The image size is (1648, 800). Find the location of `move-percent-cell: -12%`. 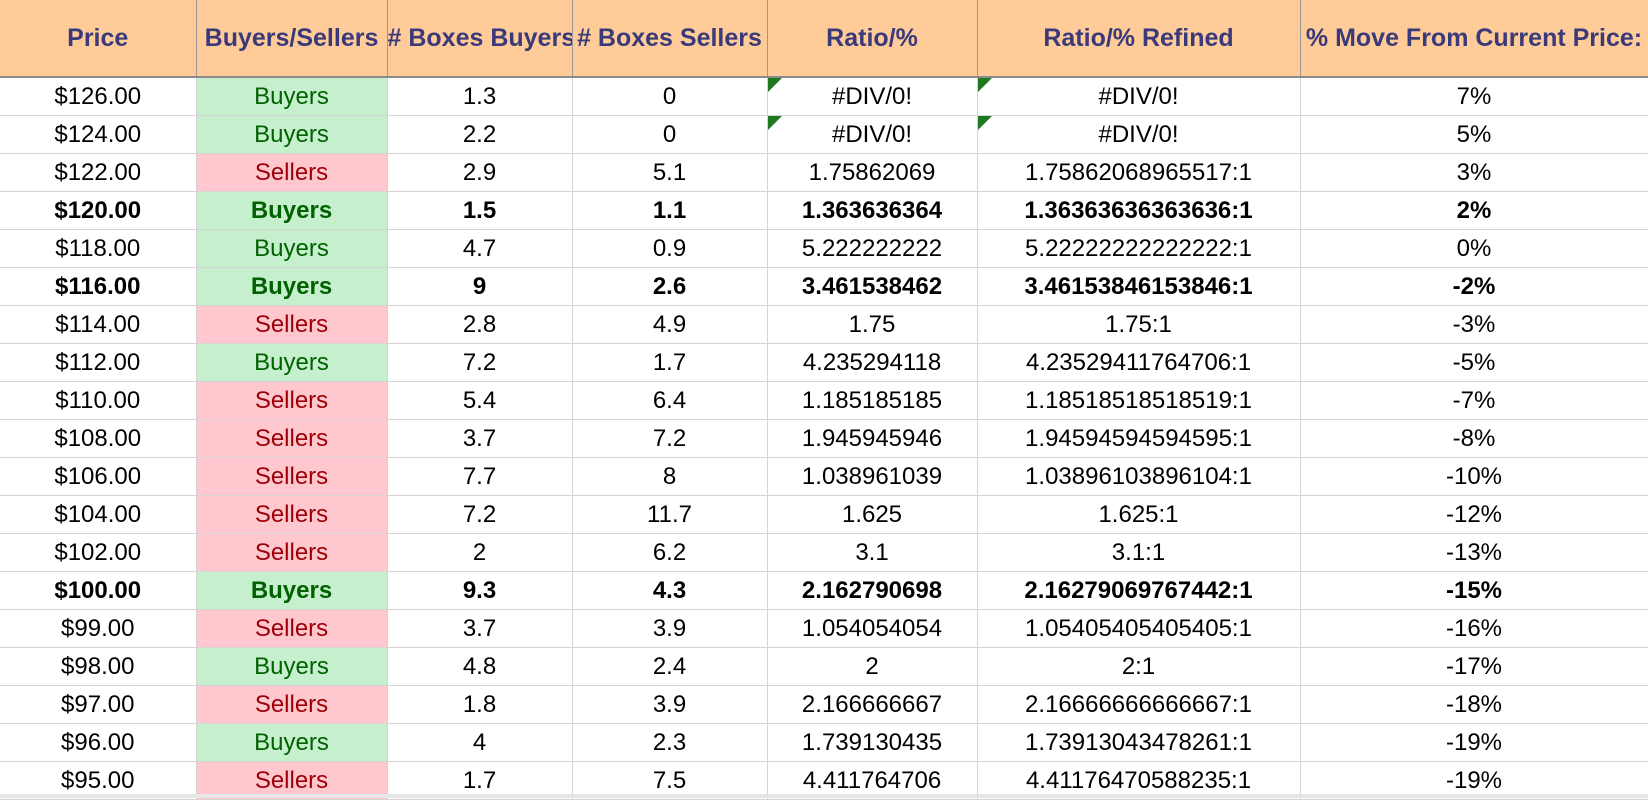

move-percent-cell: -12% is located at coordinates (1474, 514).